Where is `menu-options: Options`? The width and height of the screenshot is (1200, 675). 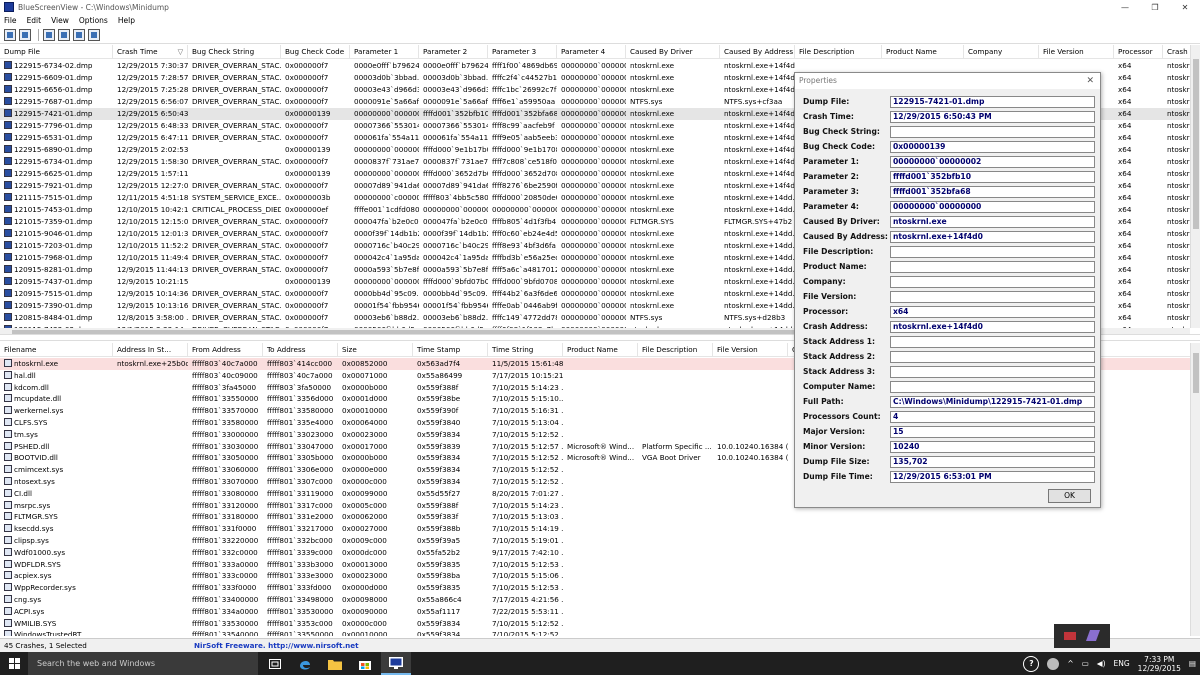
menu-options: Options is located at coordinates (93, 20).